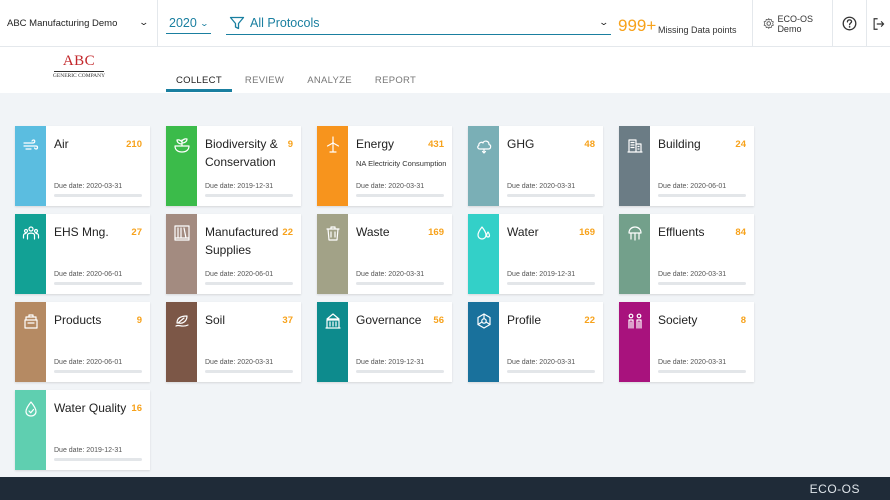 The width and height of the screenshot is (890, 500). I want to click on footer-brand: ECO-OS, so click(834, 489).